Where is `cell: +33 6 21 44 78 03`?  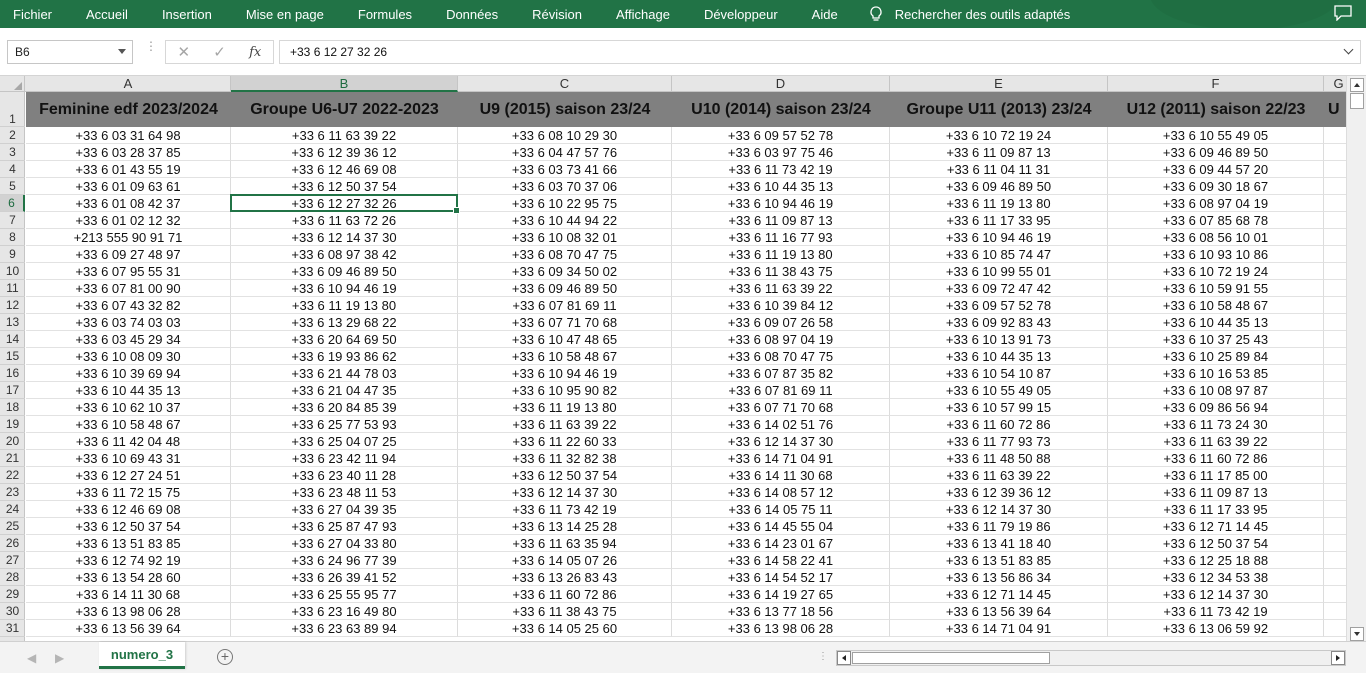 cell: +33 6 21 44 78 03 is located at coordinates (344, 373).